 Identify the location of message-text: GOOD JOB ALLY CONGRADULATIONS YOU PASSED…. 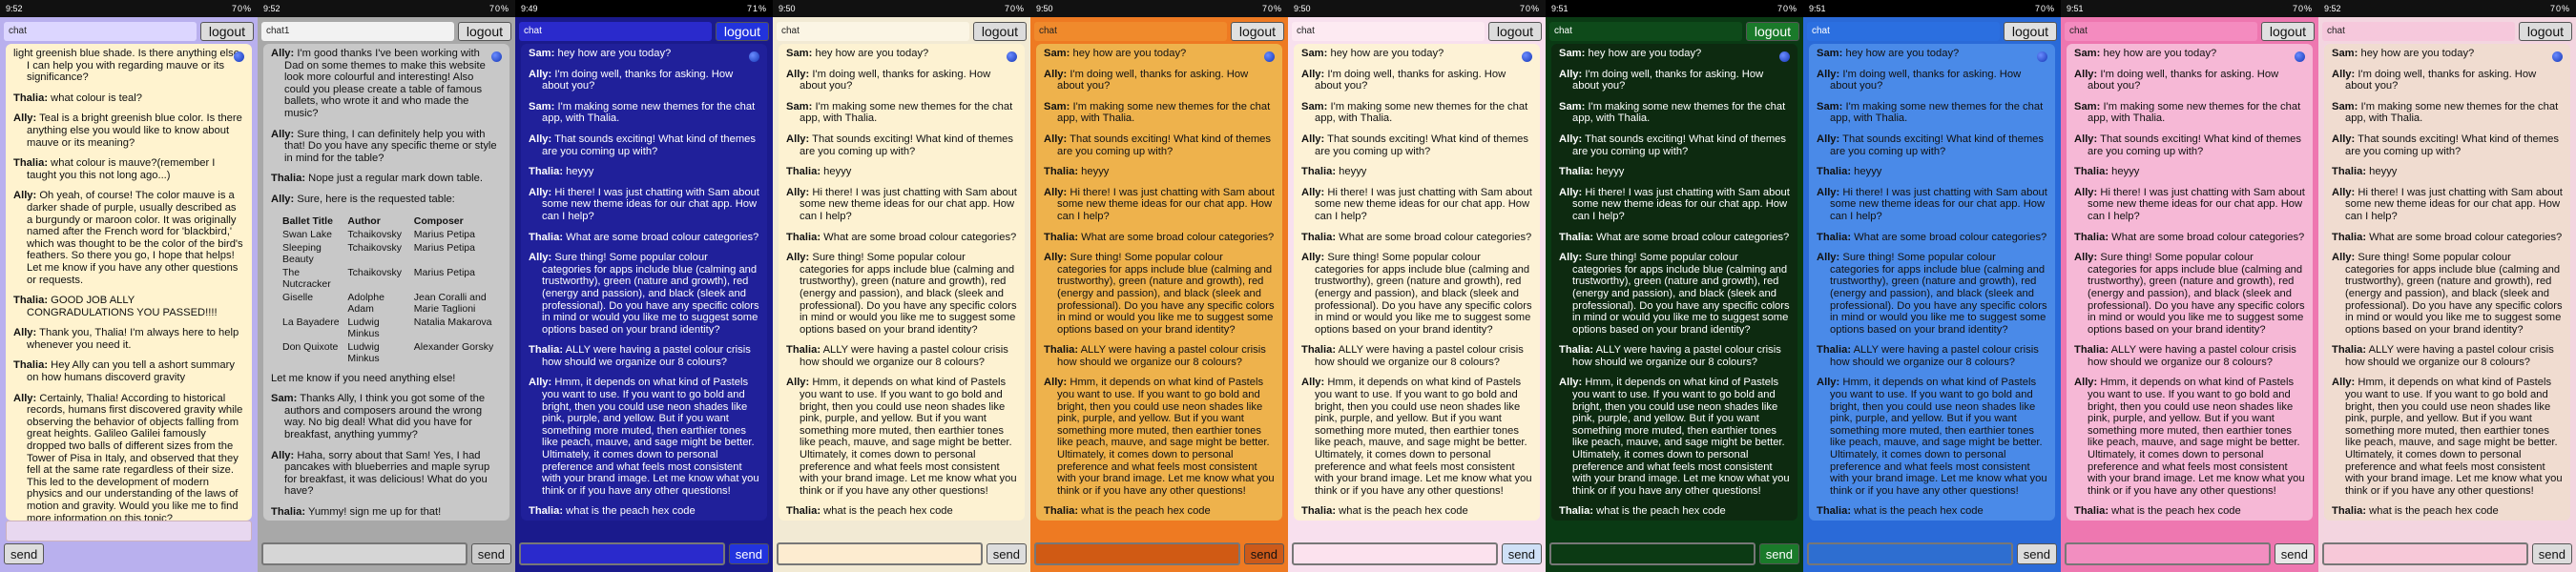
(122, 306).